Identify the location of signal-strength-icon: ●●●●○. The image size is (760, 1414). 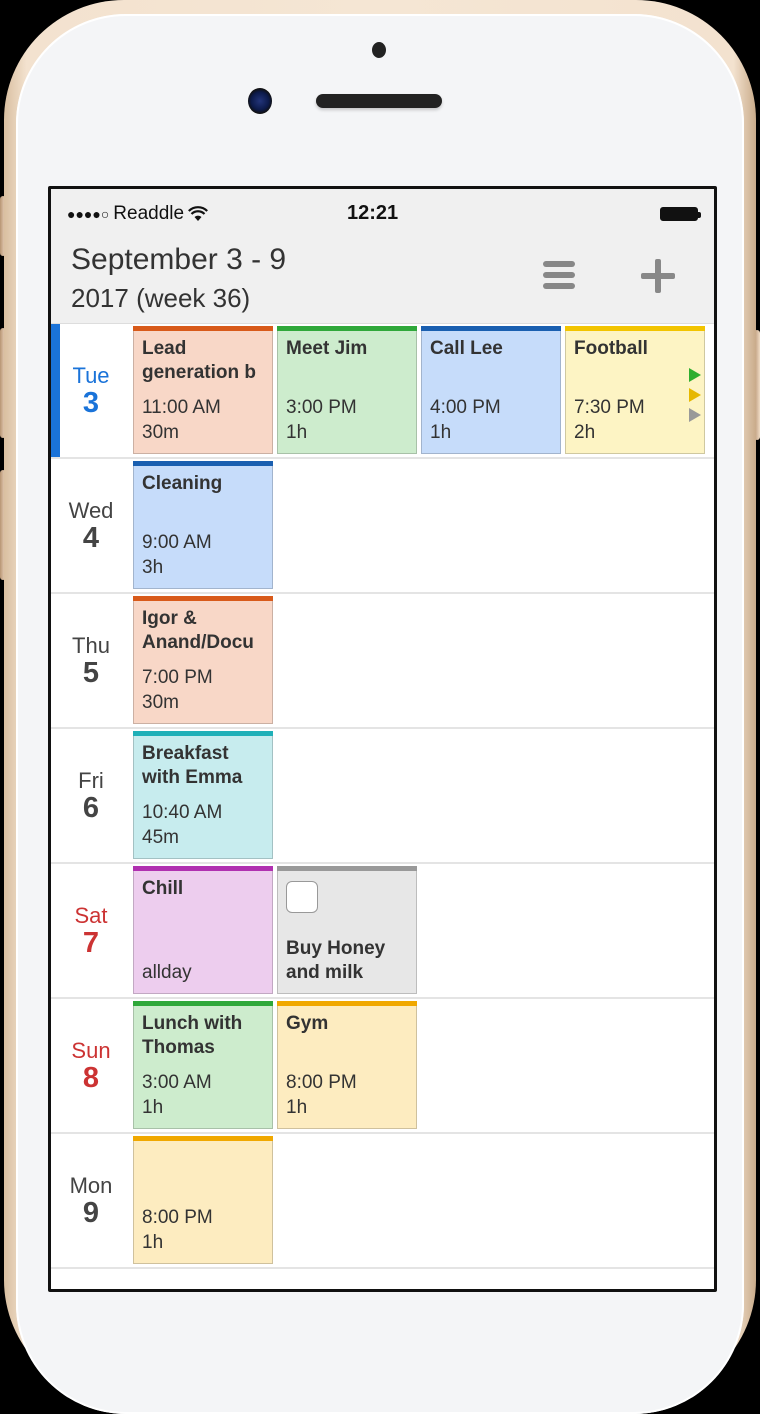
(88, 214).